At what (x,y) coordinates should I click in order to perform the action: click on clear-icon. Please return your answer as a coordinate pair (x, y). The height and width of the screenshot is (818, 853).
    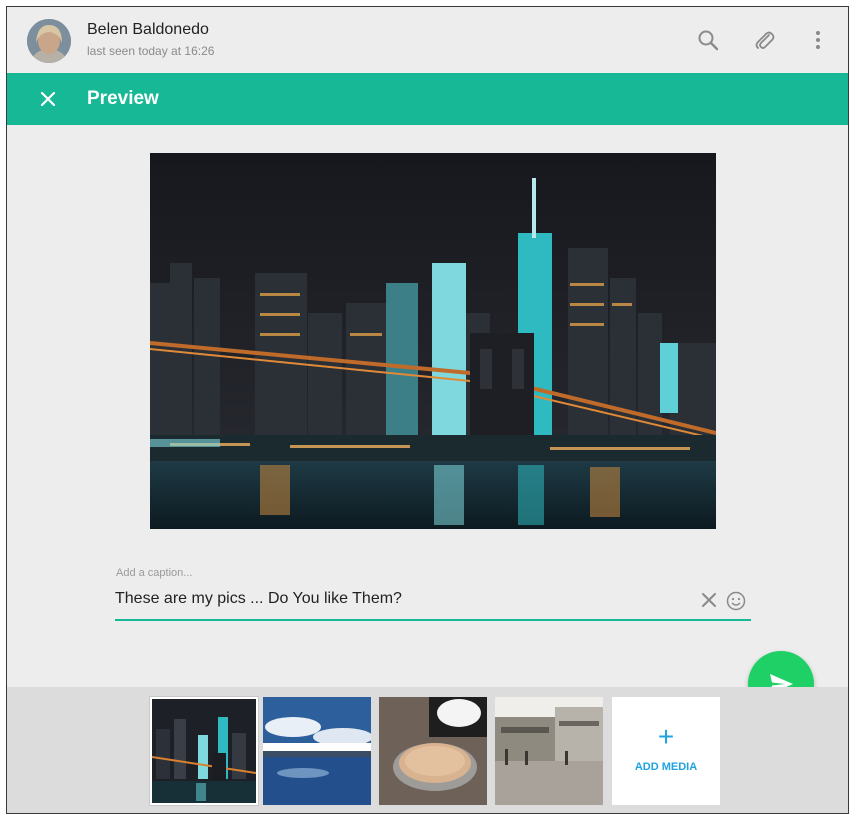
    Looking at the image, I should click on (709, 600).